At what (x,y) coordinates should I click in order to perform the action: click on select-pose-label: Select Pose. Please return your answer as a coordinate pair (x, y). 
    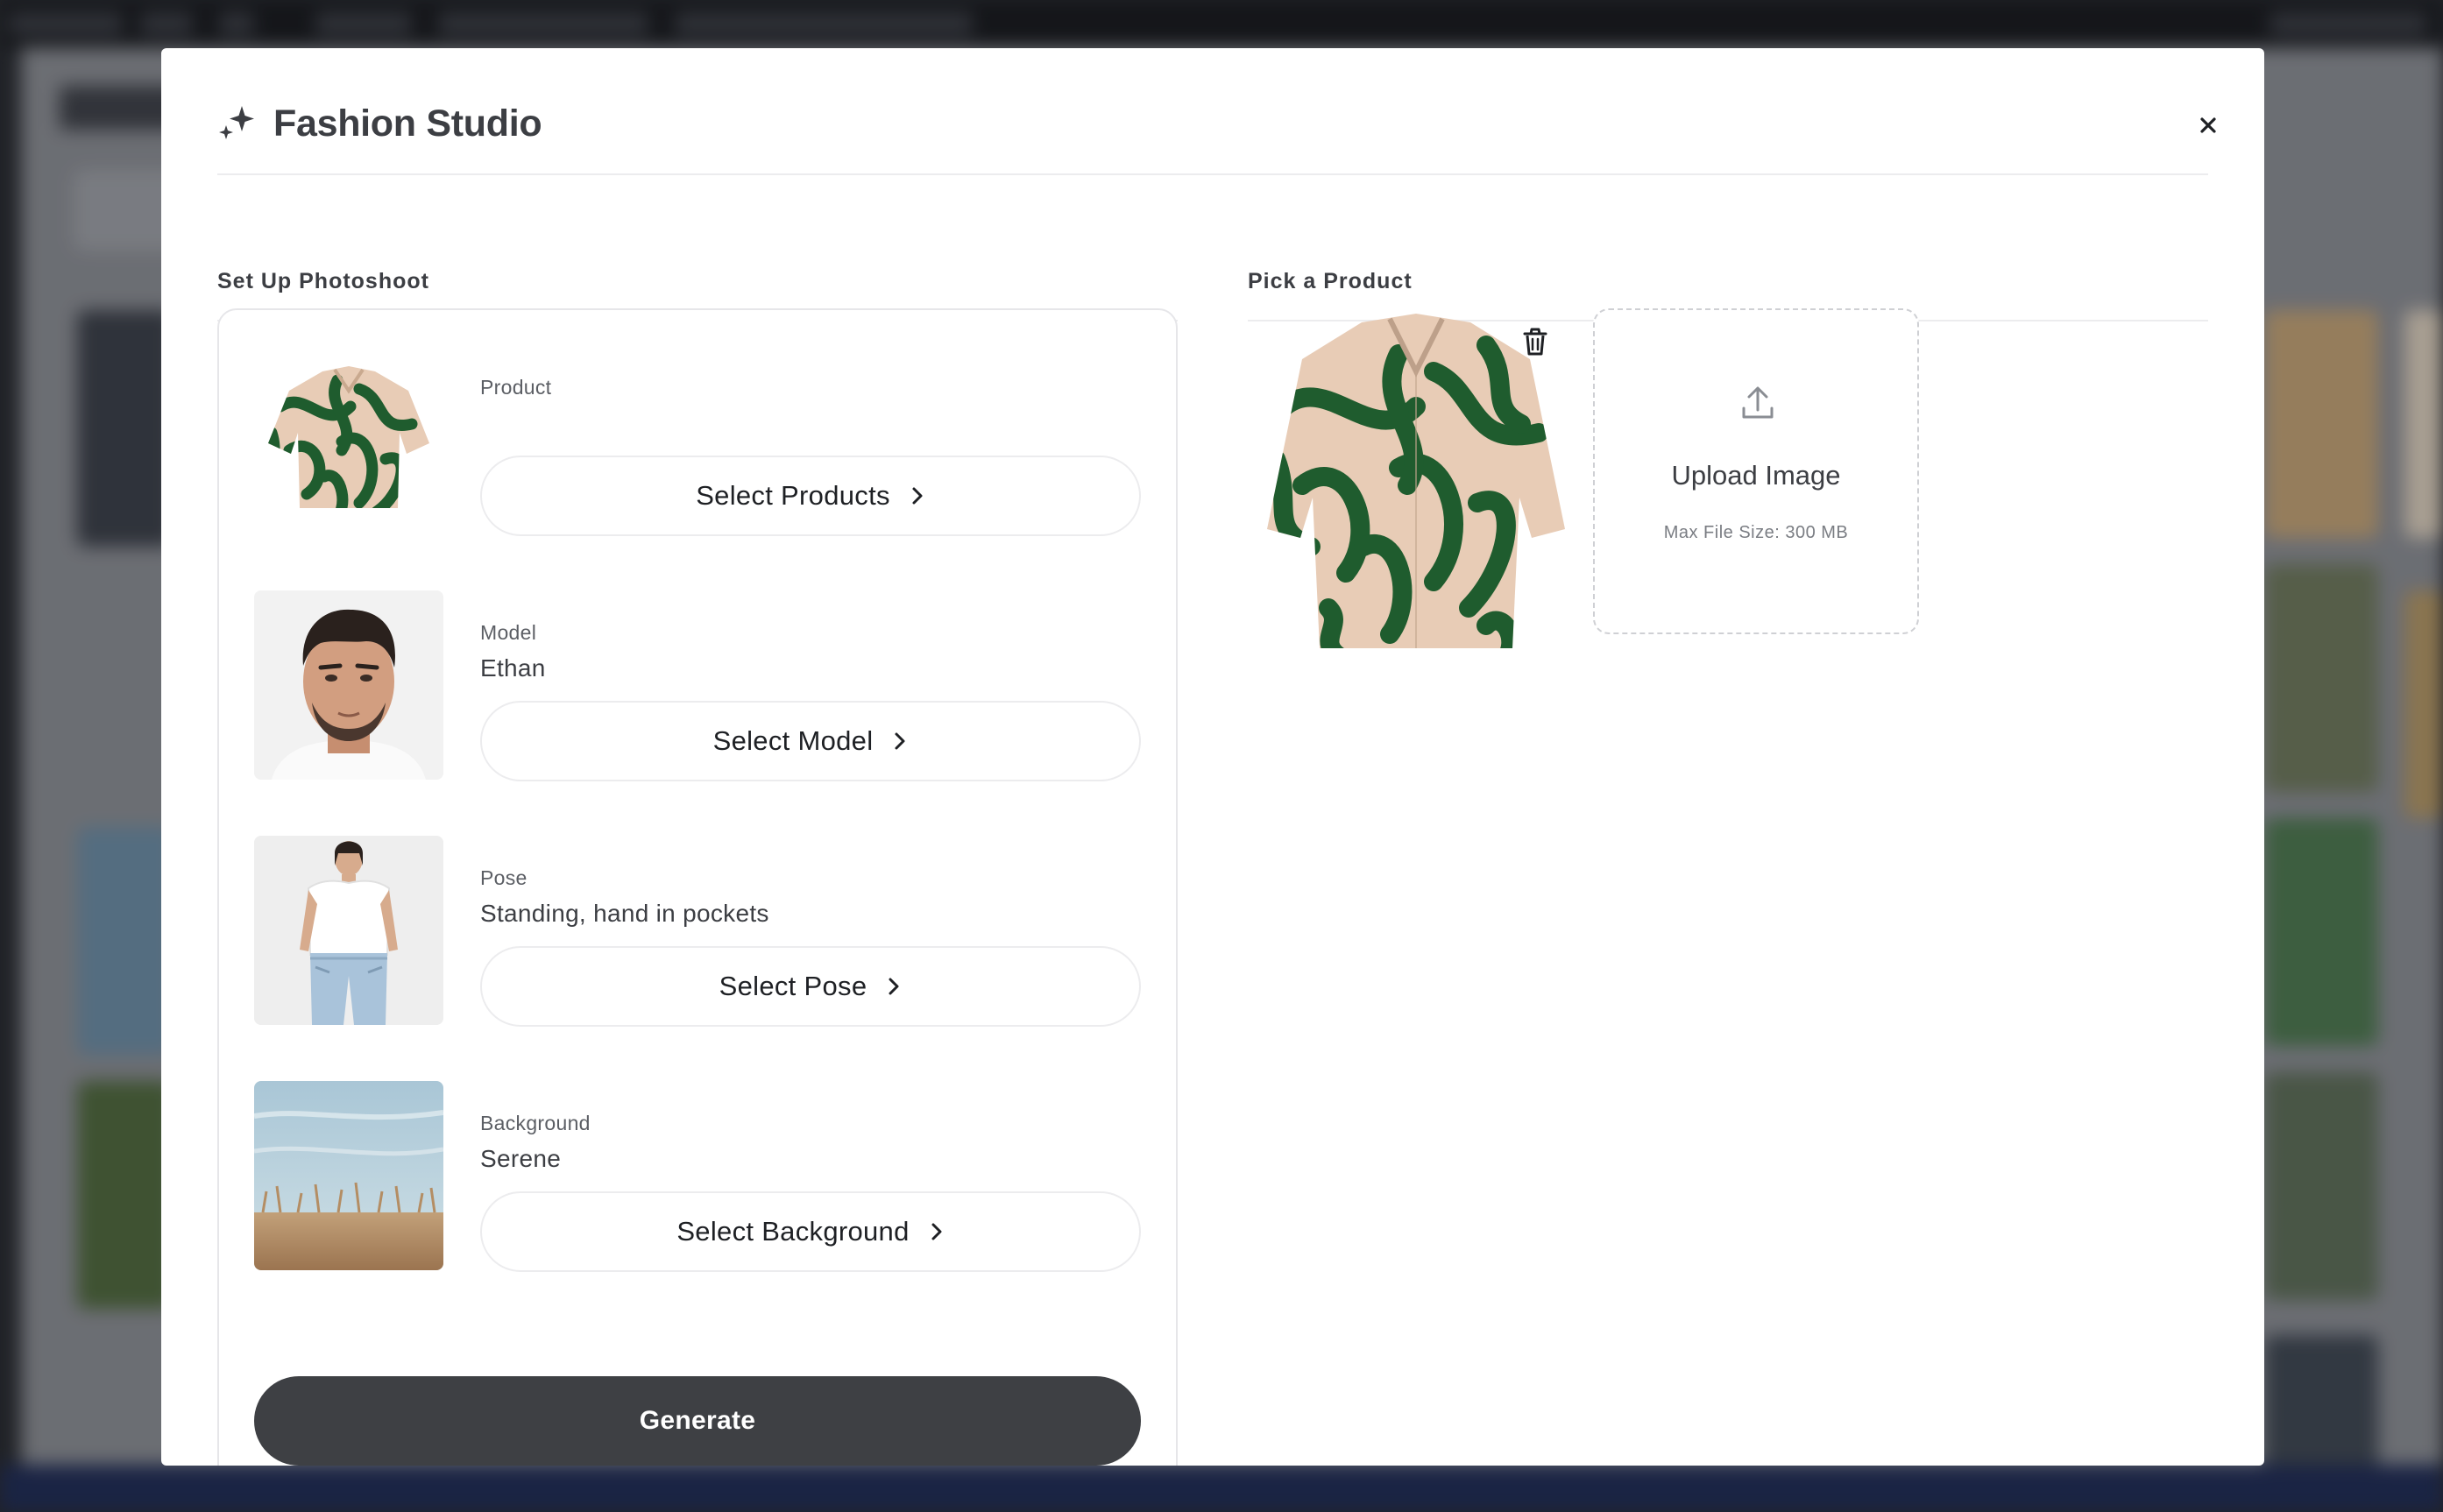
    Looking at the image, I should click on (793, 986).